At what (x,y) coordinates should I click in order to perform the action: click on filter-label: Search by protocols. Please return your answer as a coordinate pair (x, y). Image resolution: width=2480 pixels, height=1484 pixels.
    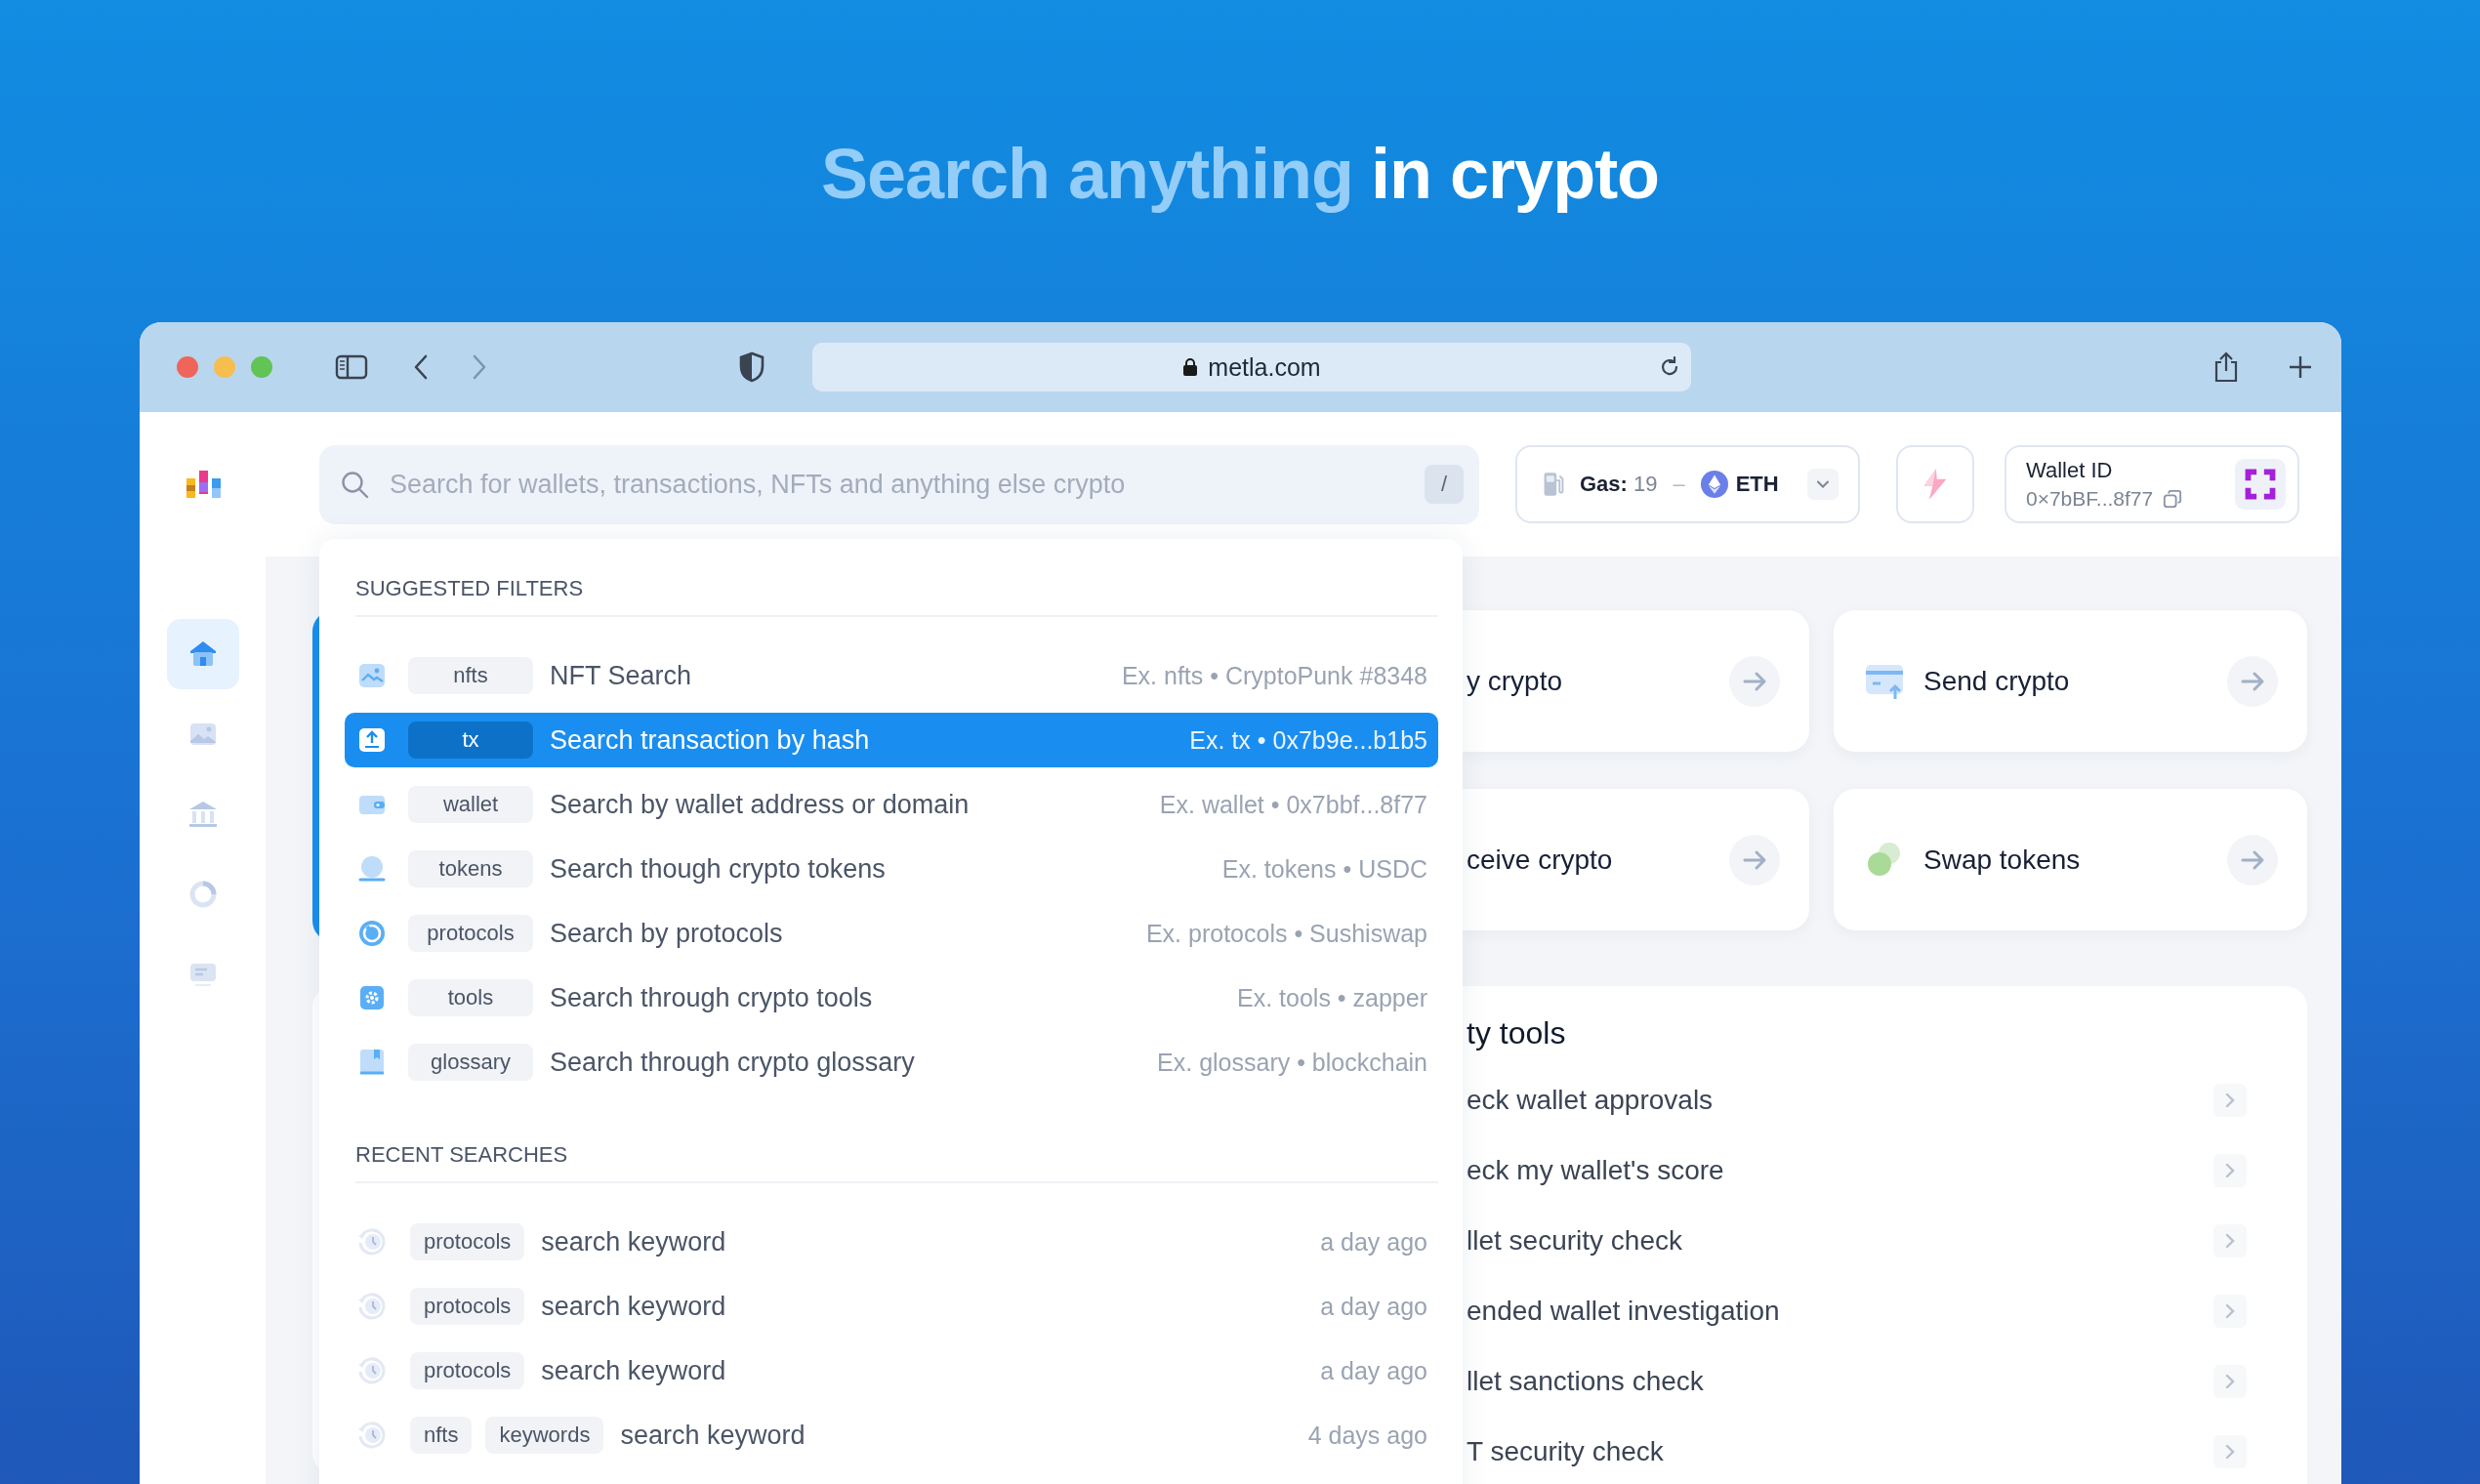
    Looking at the image, I should click on (666, 934).